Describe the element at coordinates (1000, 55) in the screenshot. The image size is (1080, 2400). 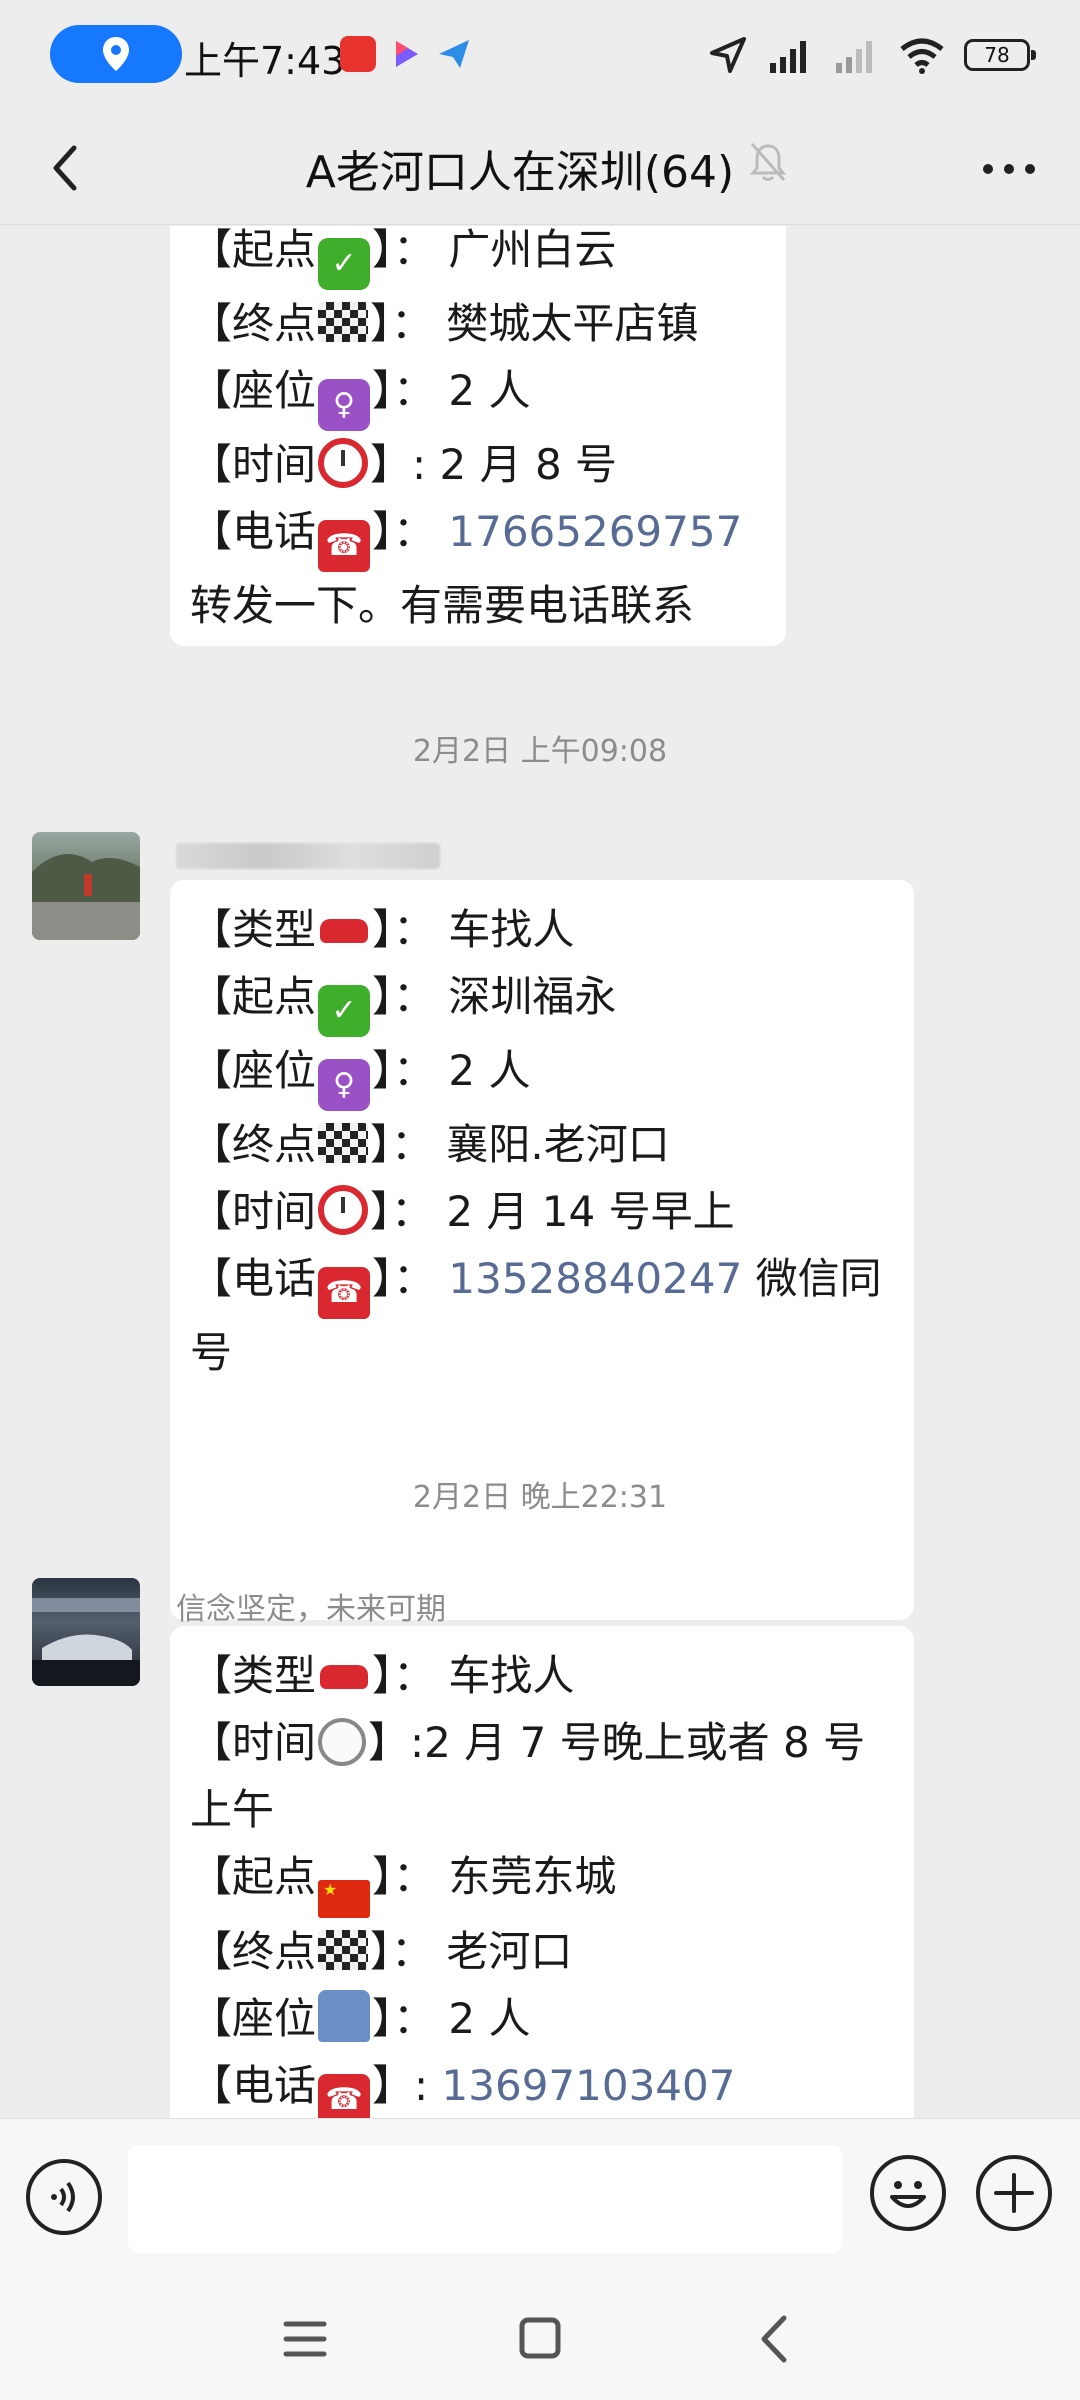
I see `battery-icon: 78` at that location.